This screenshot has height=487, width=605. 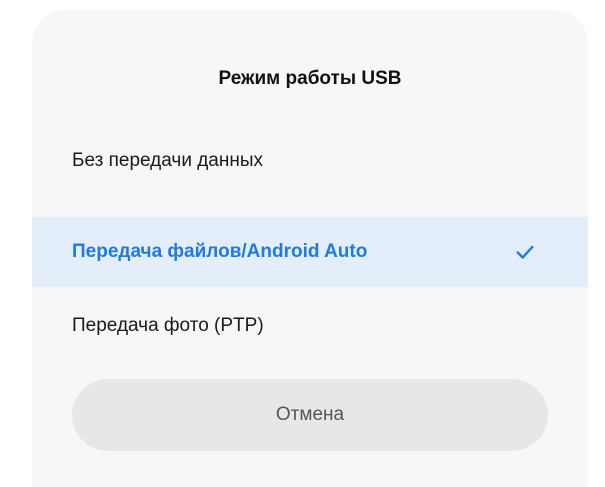 What do you see at coordinates (525, 252) in the screenshot?
I see `check-icon` at bounding box center [525, 252].